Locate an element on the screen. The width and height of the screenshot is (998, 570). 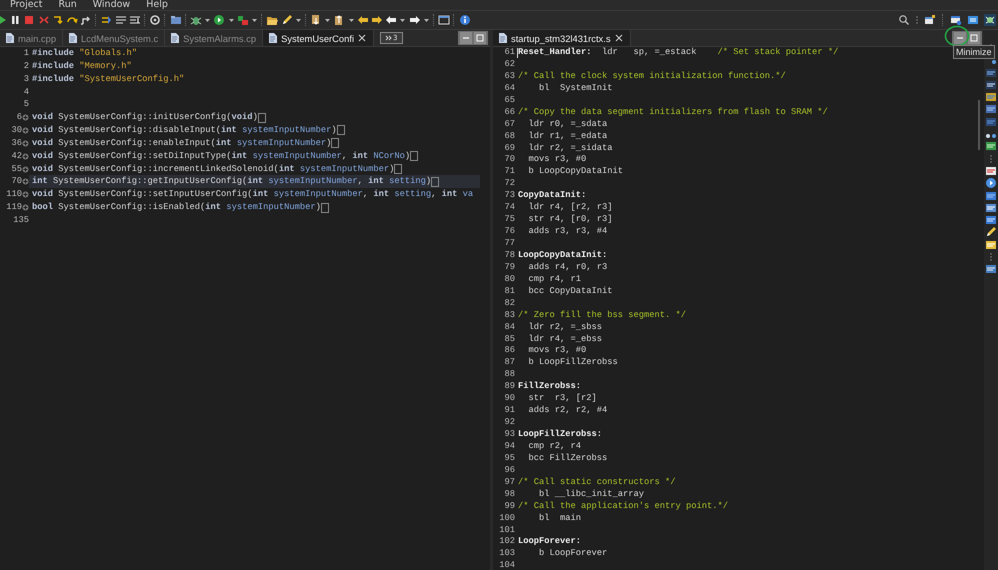
text-arrow-icon is located at coordinates (134, 20).